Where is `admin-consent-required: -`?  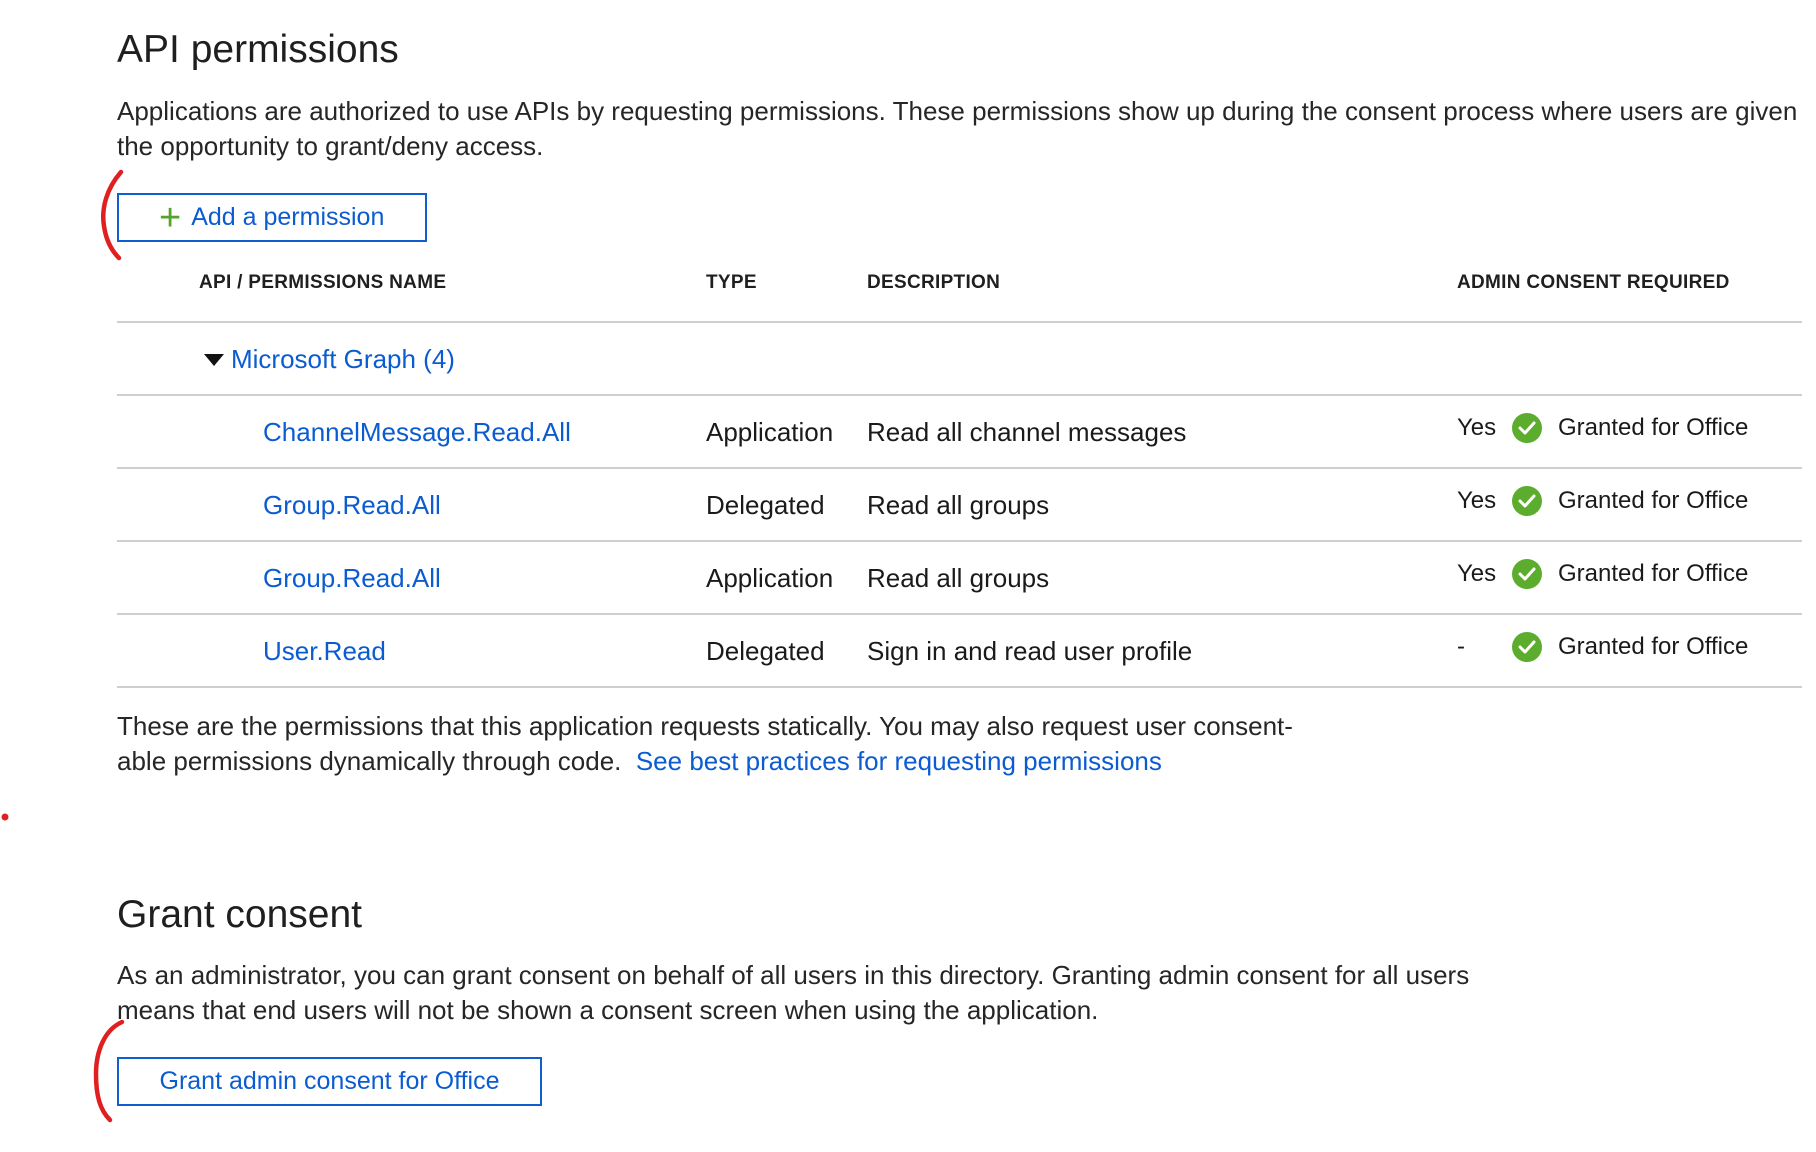
admin-consent-required: - is located at coordinates (1461, 646).